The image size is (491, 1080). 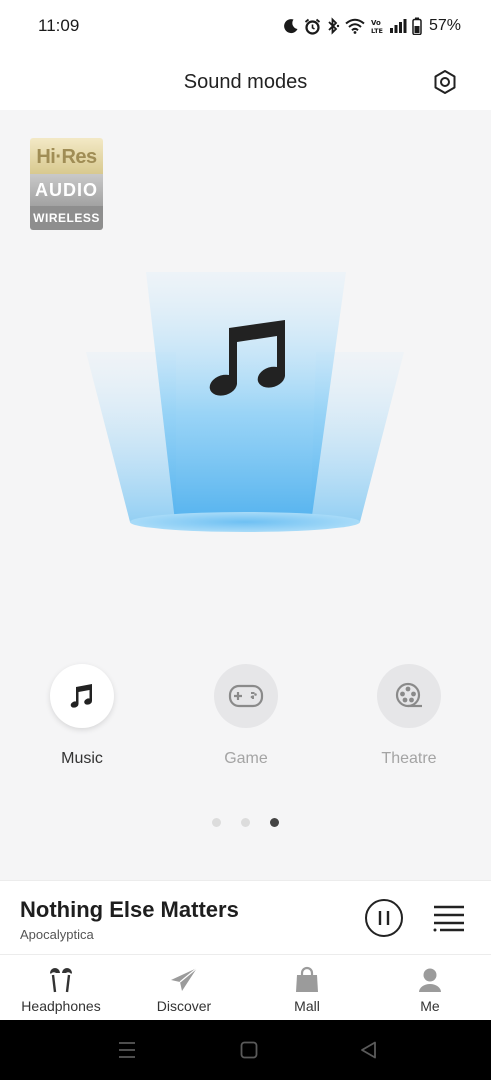 I want to click on music-note-icon, so click(x=81, y=696).